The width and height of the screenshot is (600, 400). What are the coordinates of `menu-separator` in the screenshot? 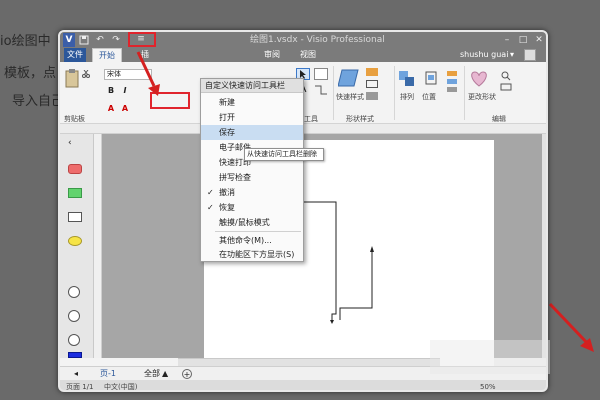 It's located at (258, 231).